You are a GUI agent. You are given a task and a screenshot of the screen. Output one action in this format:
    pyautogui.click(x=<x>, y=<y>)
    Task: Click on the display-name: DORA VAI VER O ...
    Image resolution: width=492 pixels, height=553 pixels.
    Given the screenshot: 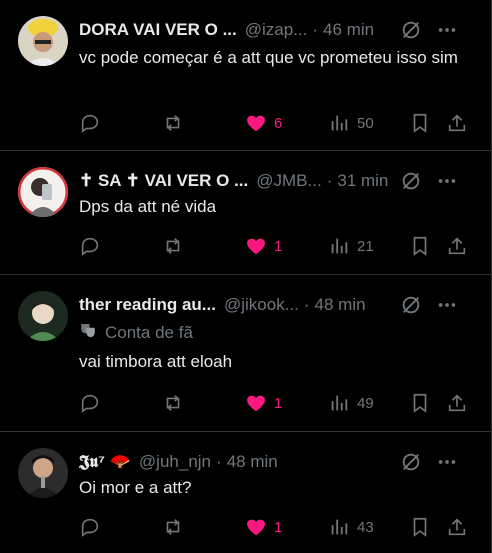 What is the action you would take?
    pyautogui.click(x=158, y=30)
    